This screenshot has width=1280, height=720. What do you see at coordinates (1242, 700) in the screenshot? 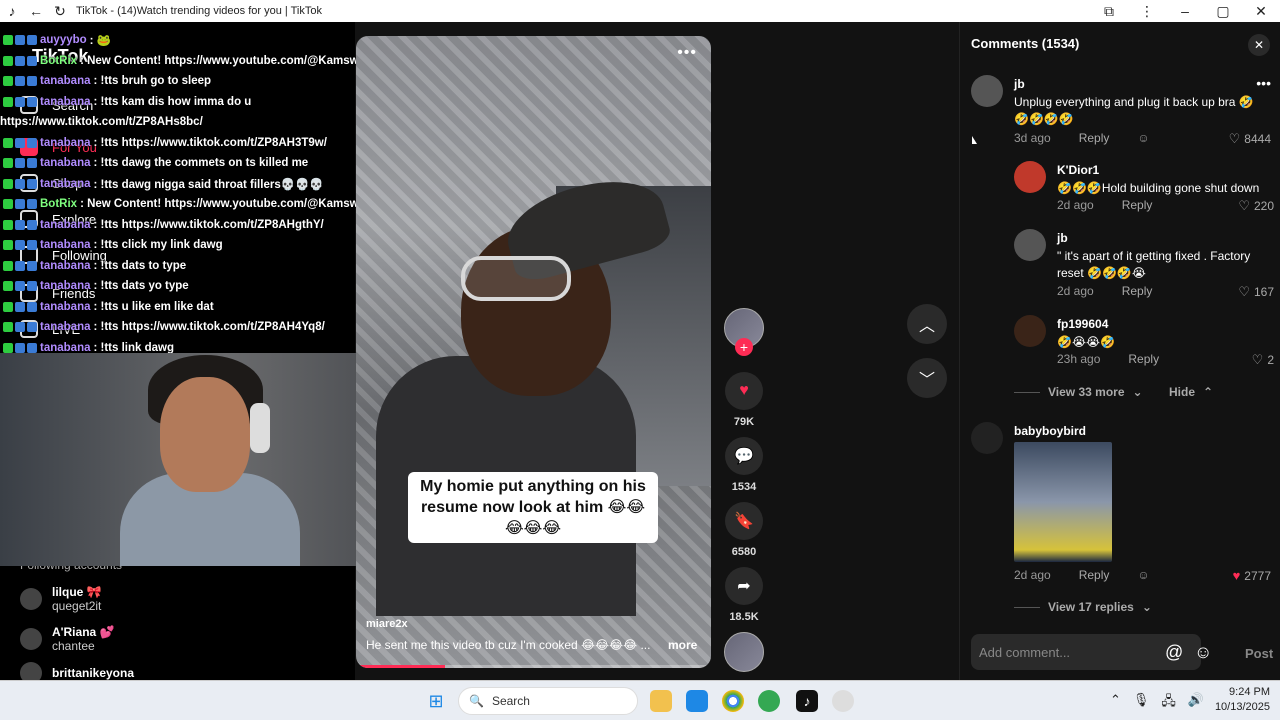
I see `clock: 9:24 PM 10/13/2025` at bounding box center [1242, 700].